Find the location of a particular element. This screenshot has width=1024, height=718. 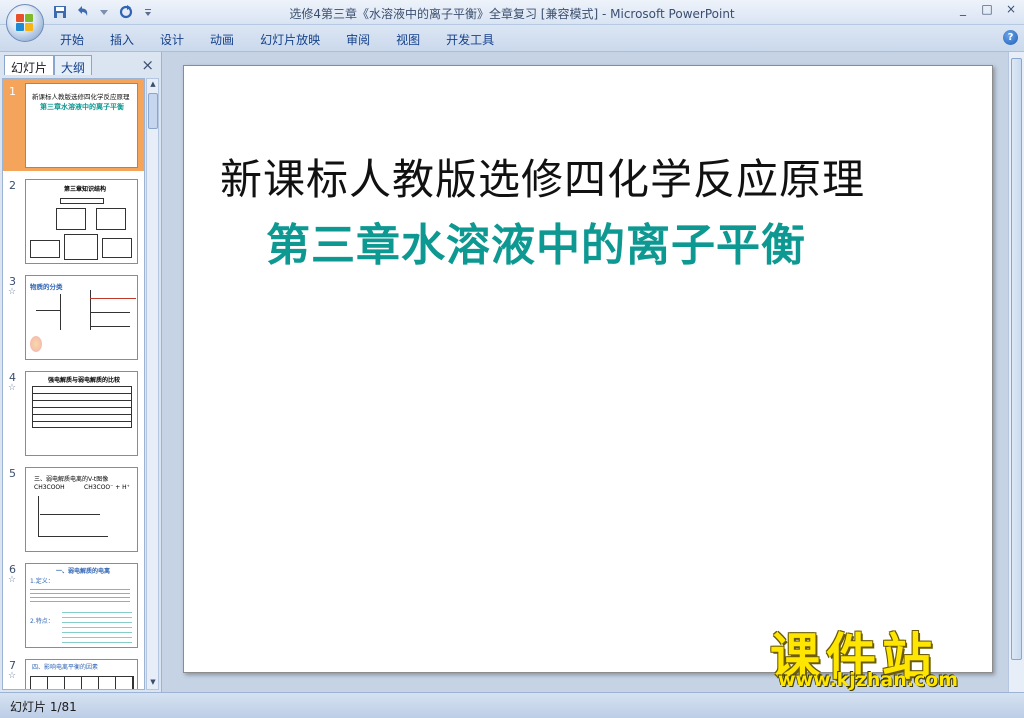

thumb-title: 三、弱电解质电离的V-t图像 is located at coordinates (71, 479).